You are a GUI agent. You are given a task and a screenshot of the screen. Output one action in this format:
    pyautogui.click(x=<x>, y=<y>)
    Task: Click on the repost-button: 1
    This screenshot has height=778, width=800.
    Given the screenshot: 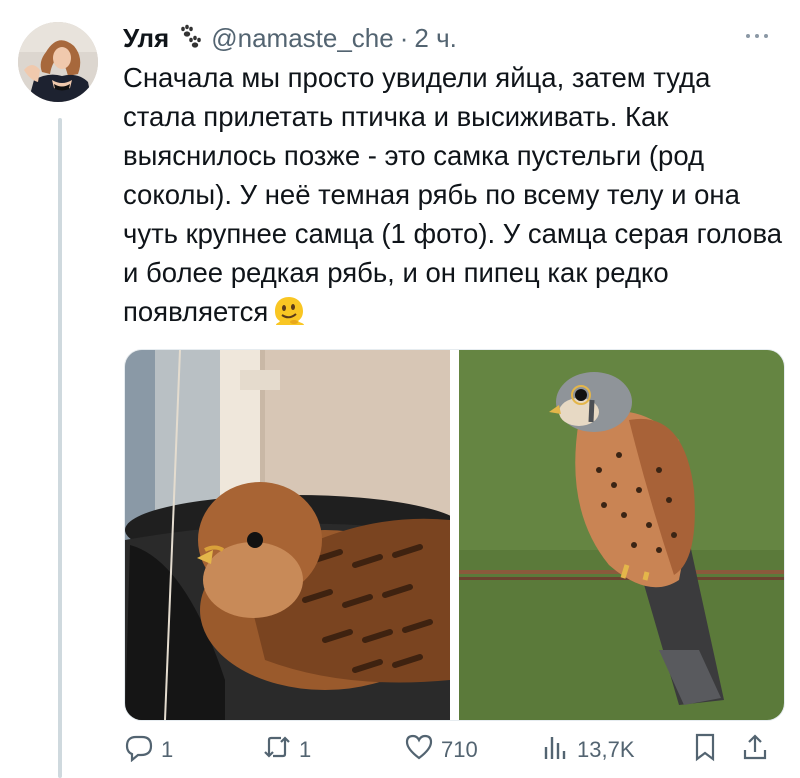 What is the action you would take?
    pyautogui.click(x=286, y=750)
    